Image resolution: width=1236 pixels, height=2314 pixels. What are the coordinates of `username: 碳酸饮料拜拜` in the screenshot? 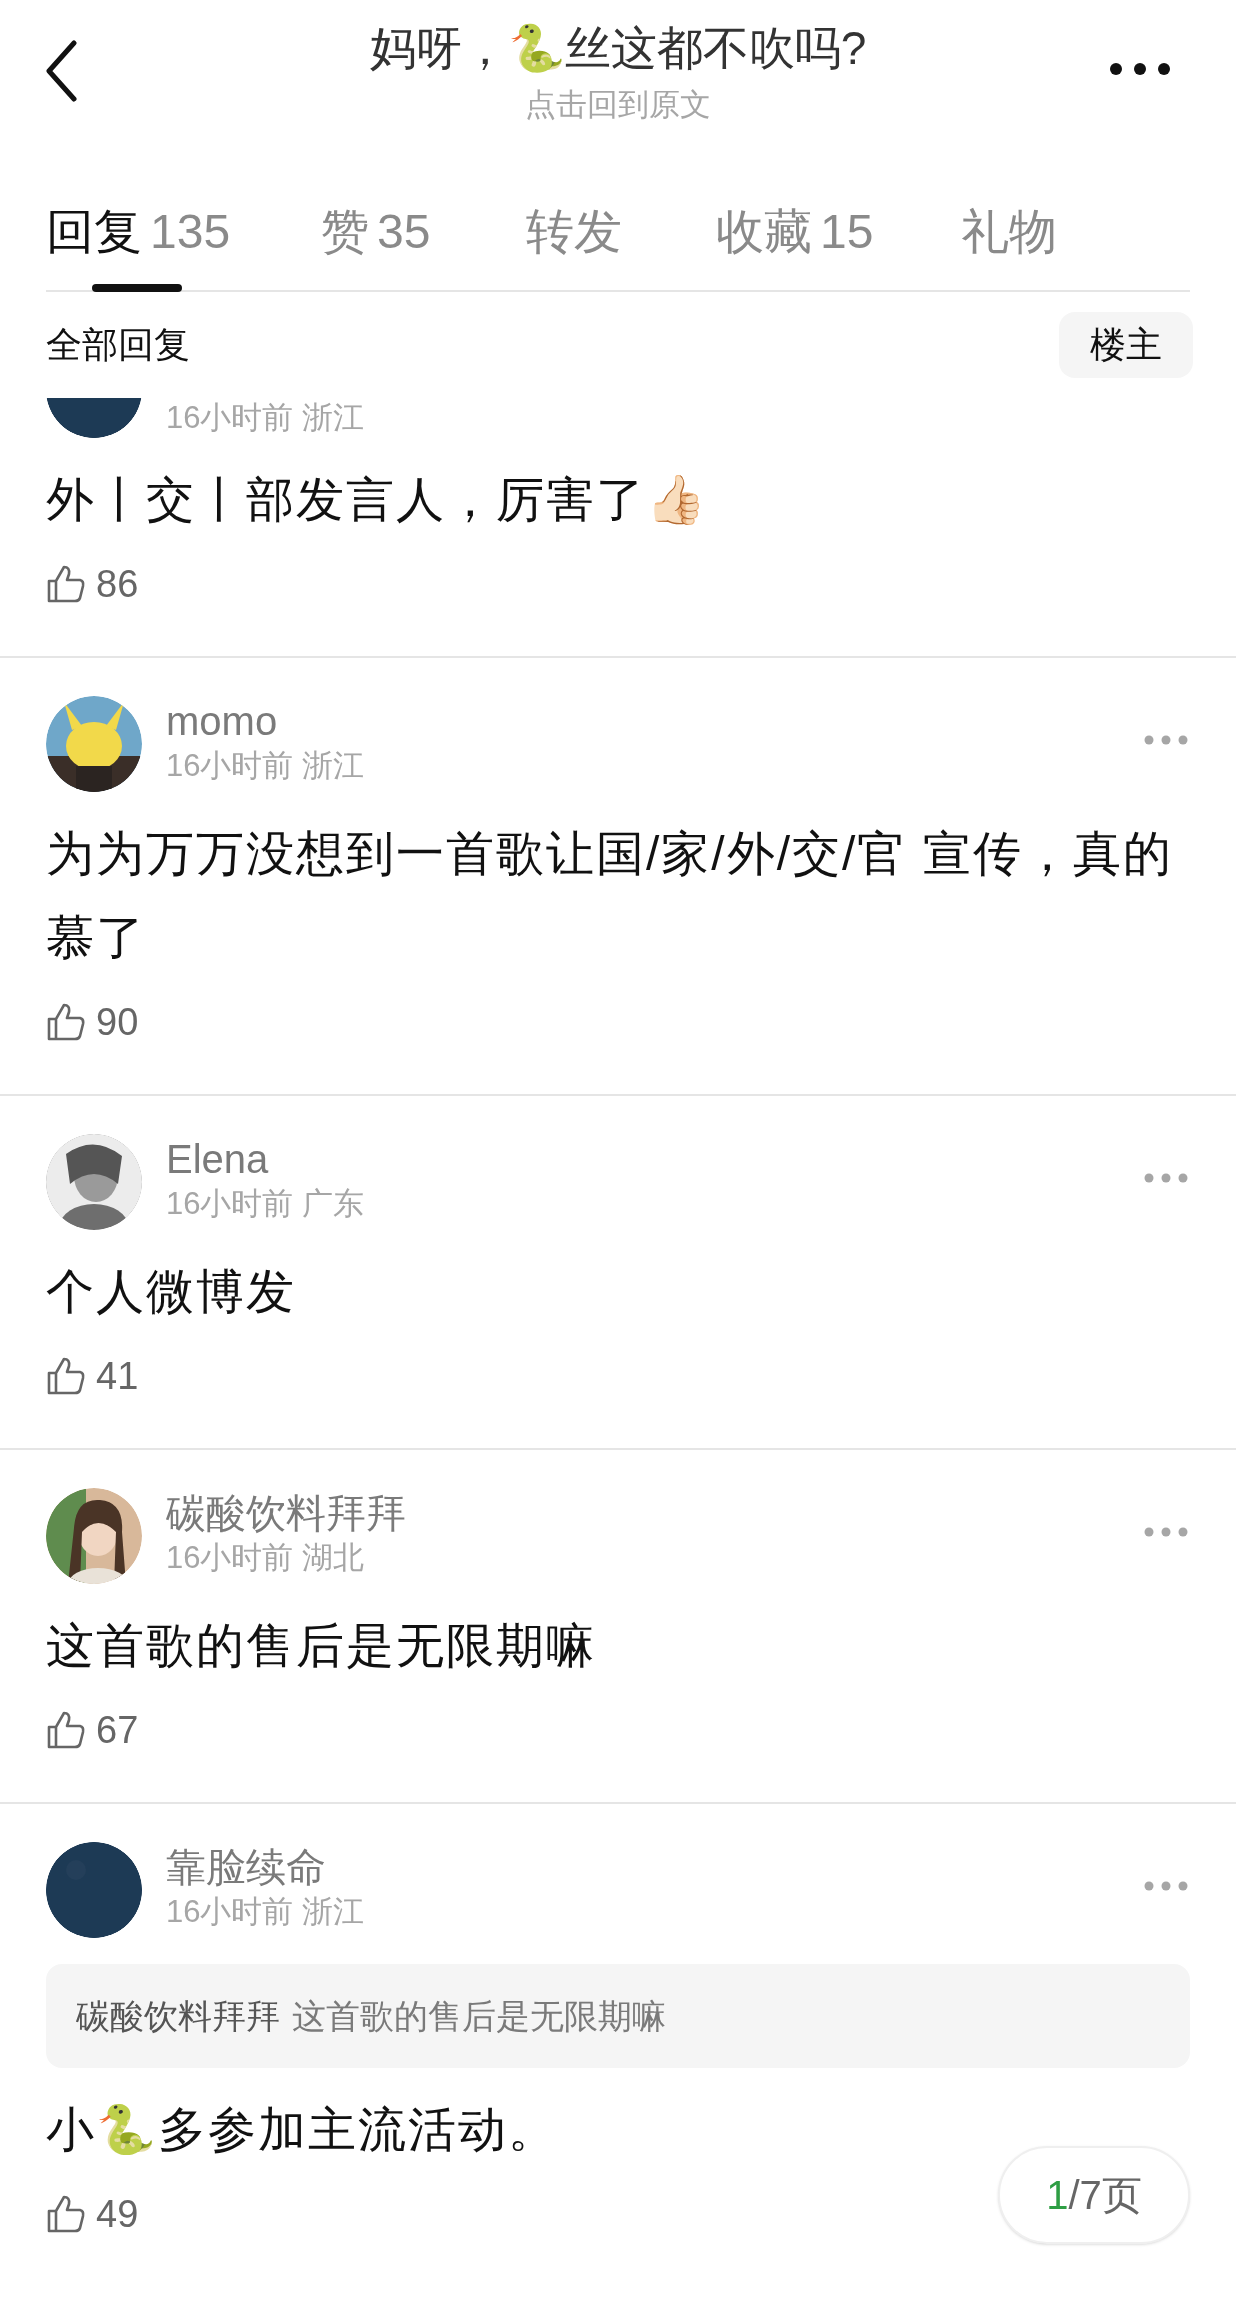 It's located at (655, 1513).